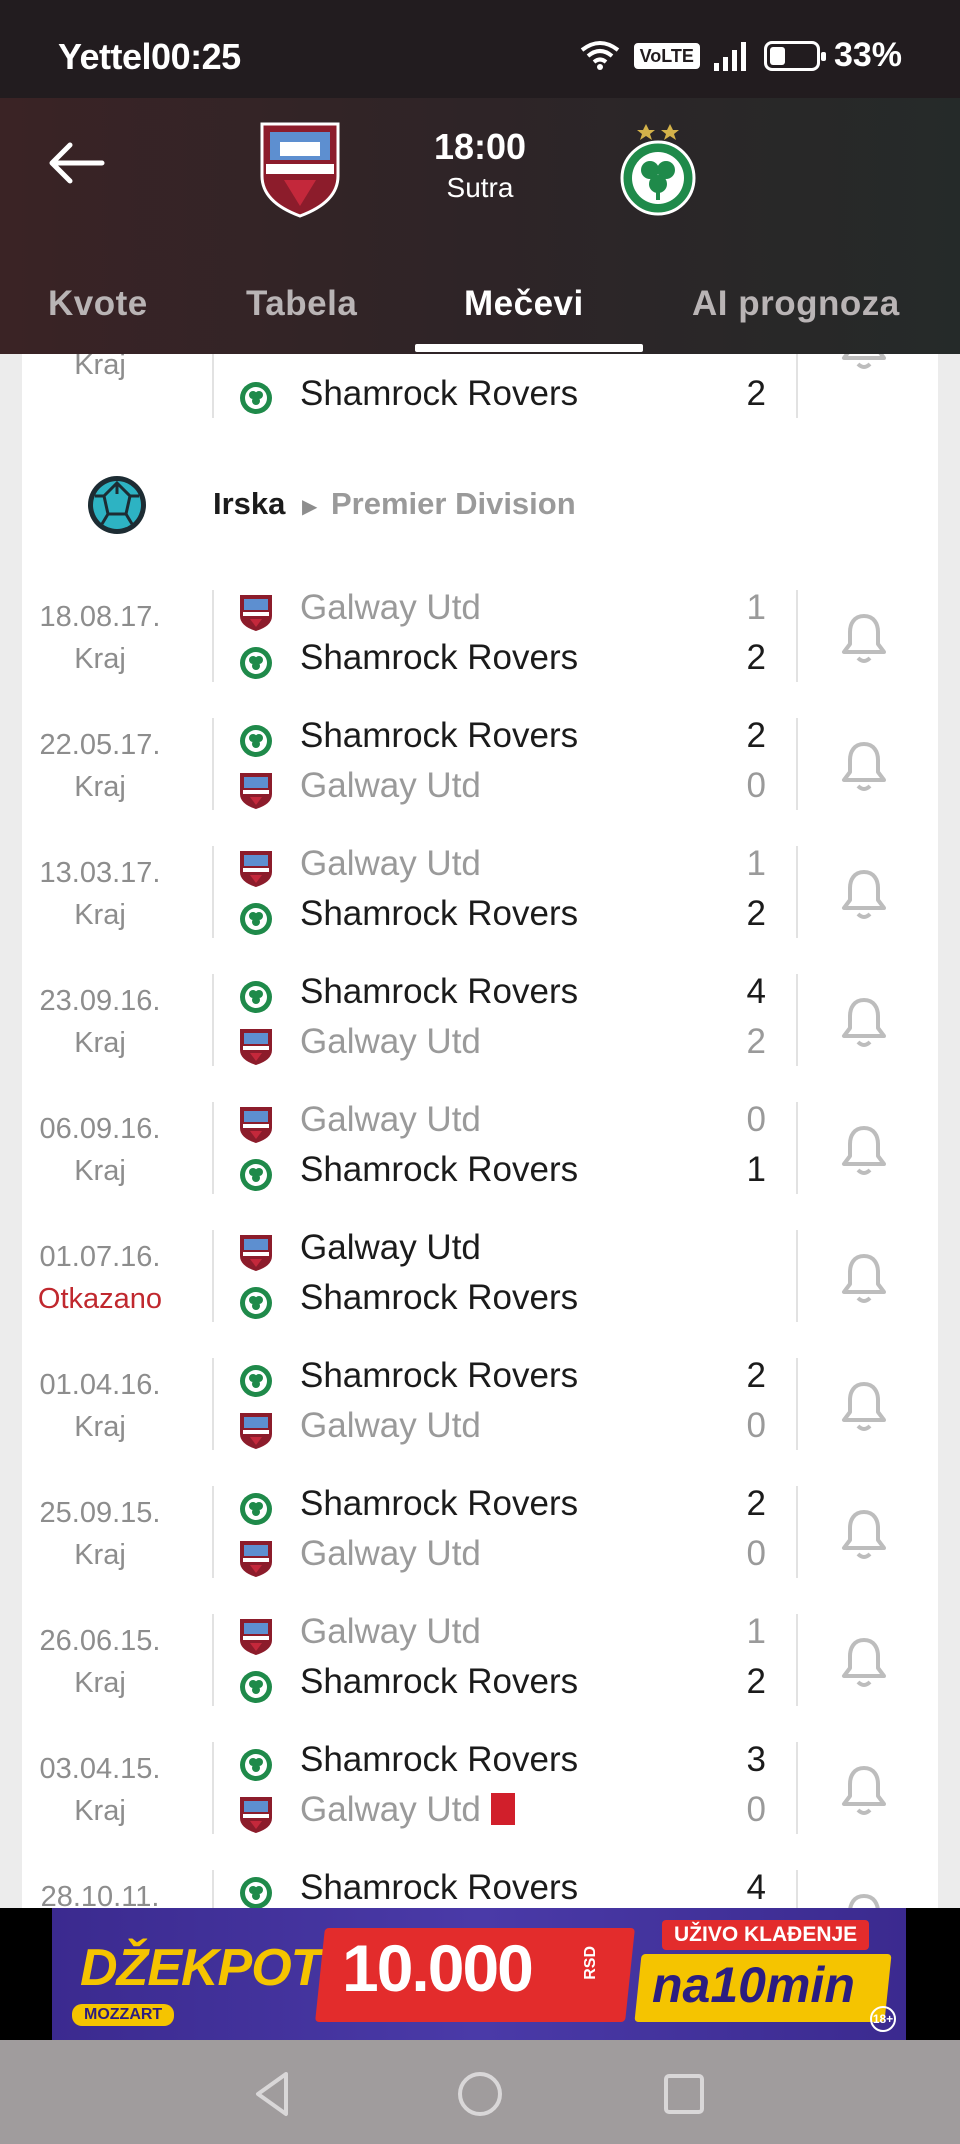 The width and height of the screenshot is (960, 2144). What do you see at coordinates (794, 55) in the screenshot?
I see `battery-icon` at bounding box center [794, 55].